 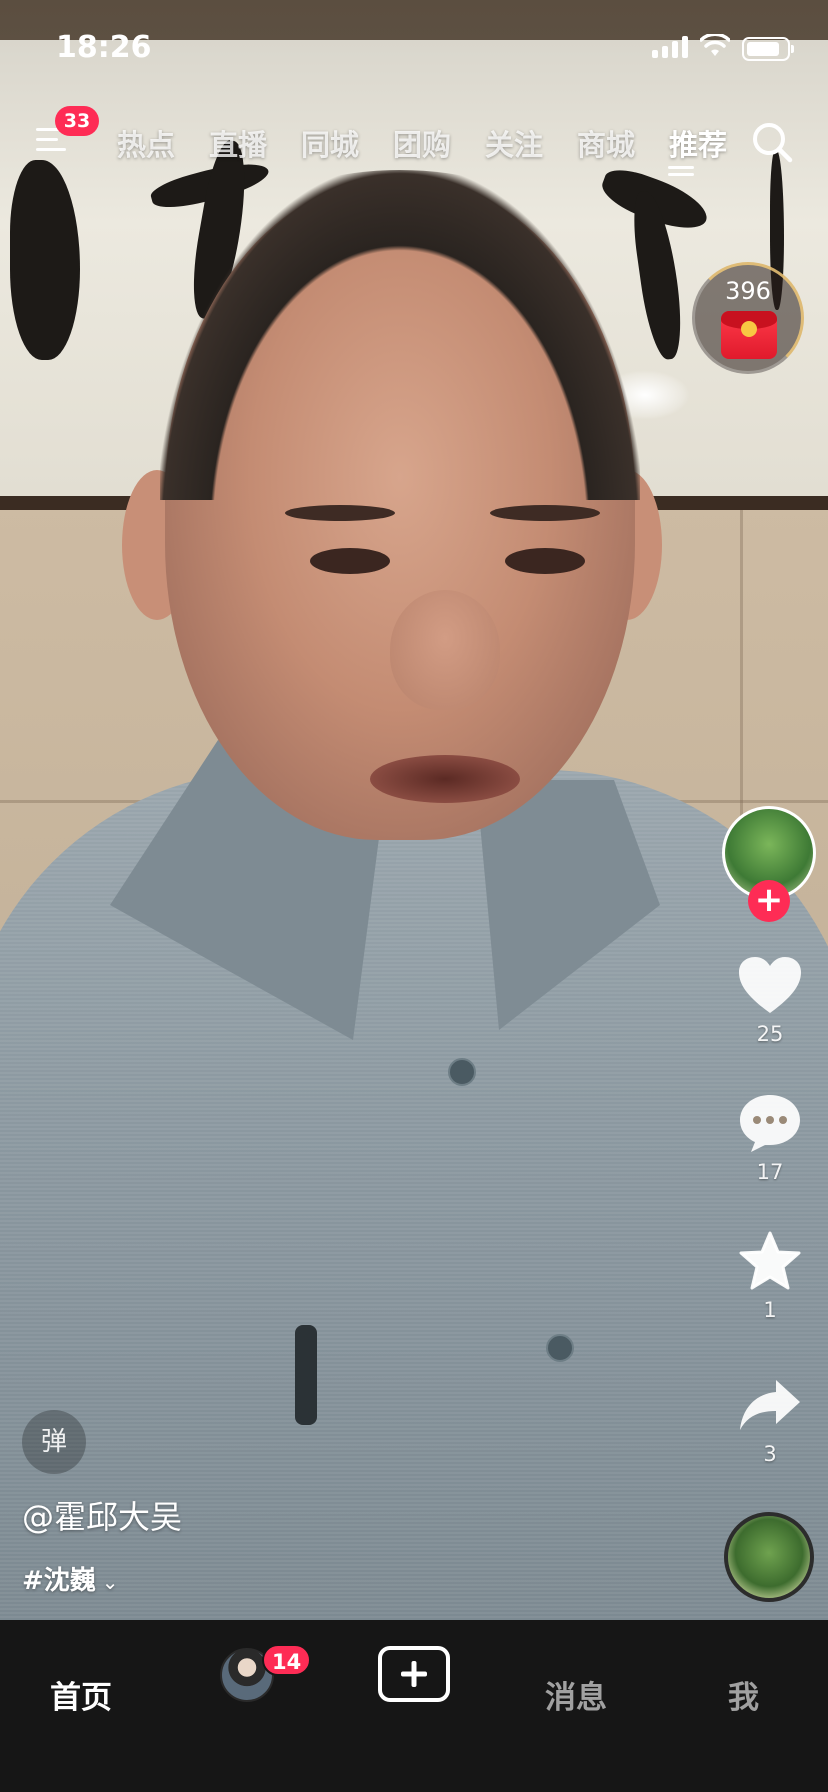 I want to click on eye-right, so click(x=545, y=561).